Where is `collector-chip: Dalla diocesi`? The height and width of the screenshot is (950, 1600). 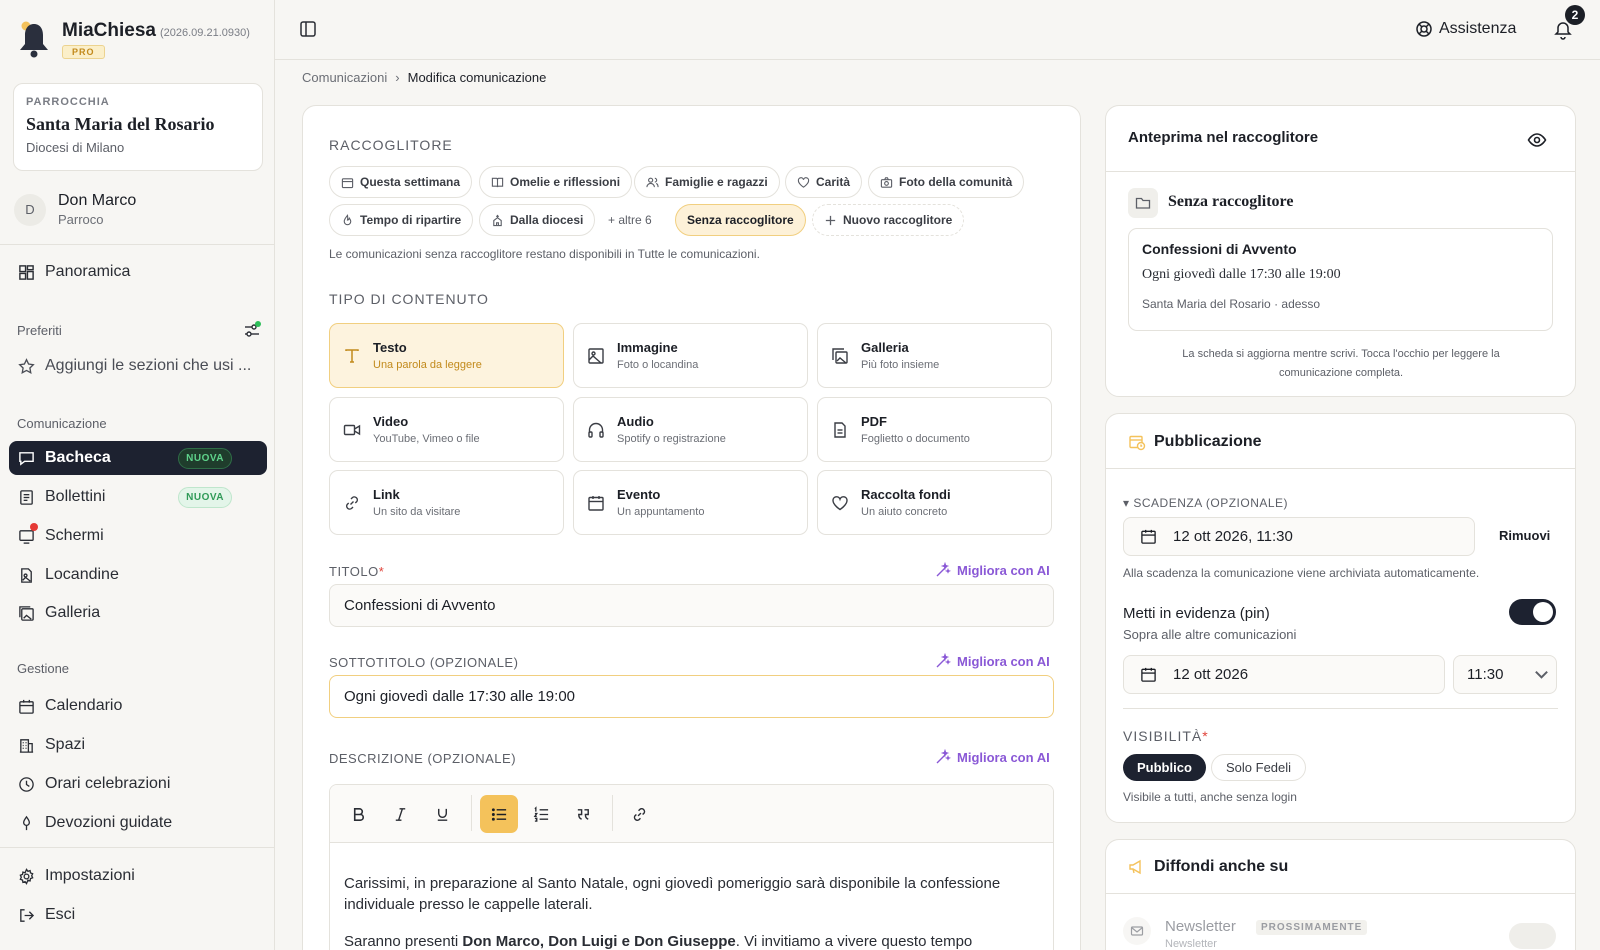 collector-chip: Dalla diocesi is located at coordinates (537, 220).